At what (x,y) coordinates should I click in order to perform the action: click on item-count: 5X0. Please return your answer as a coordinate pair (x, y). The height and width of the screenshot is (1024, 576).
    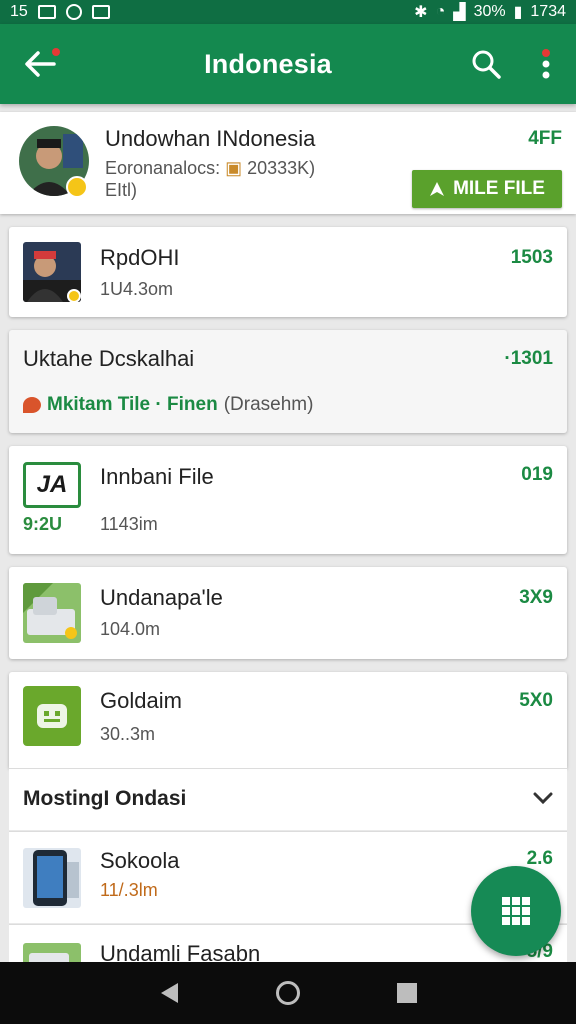
    Looking at the image, I should click on (536, 700).